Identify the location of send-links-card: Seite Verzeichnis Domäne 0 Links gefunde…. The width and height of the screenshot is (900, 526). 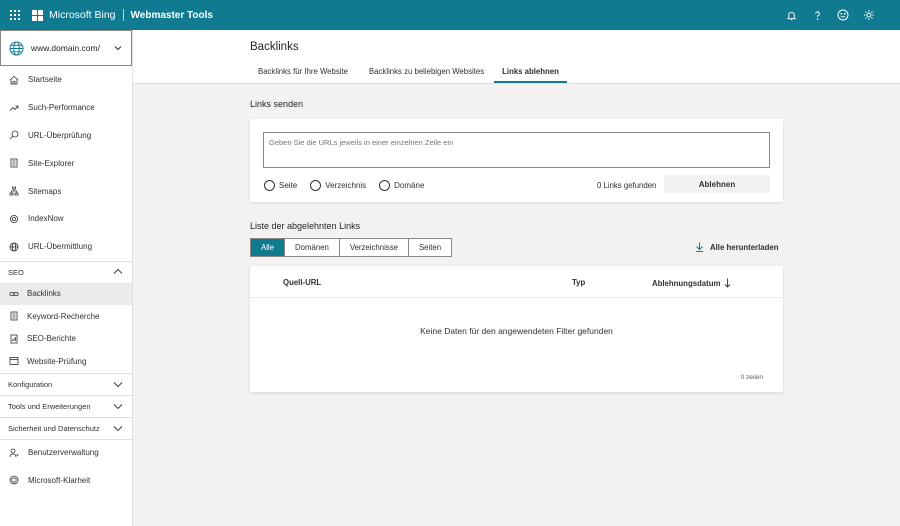
(516, 160).